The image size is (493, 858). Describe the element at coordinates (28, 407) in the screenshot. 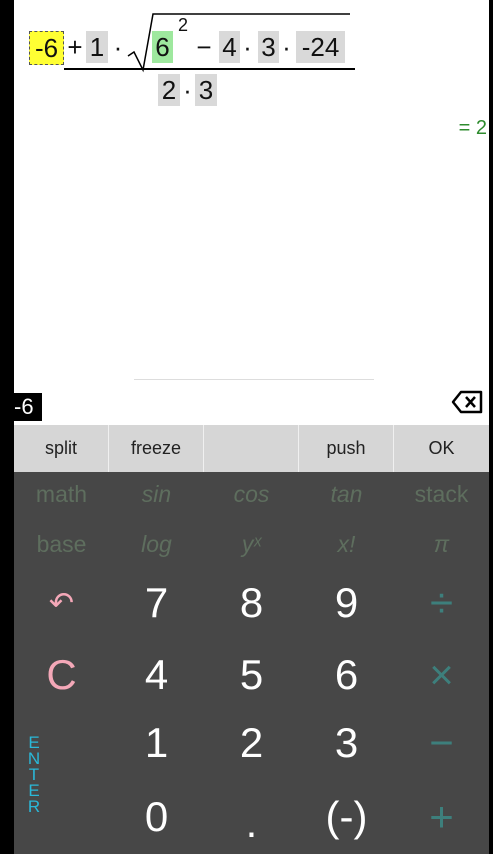

I see `input-field: -6` at that location.